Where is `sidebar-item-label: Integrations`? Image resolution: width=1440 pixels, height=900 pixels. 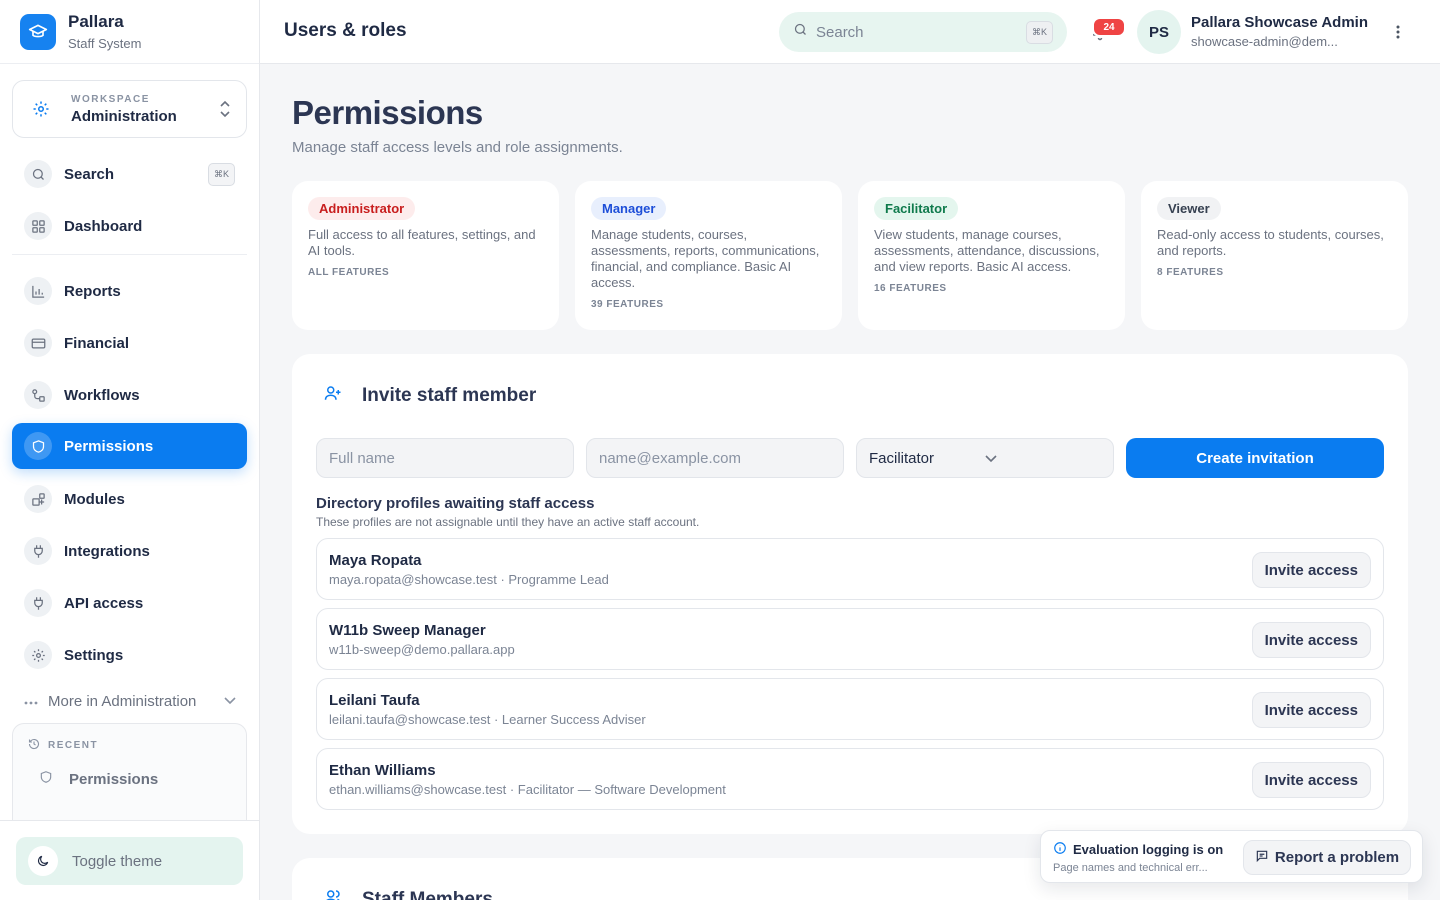 sidebar-item-label: Integrations is located at coordinates (107, 551).